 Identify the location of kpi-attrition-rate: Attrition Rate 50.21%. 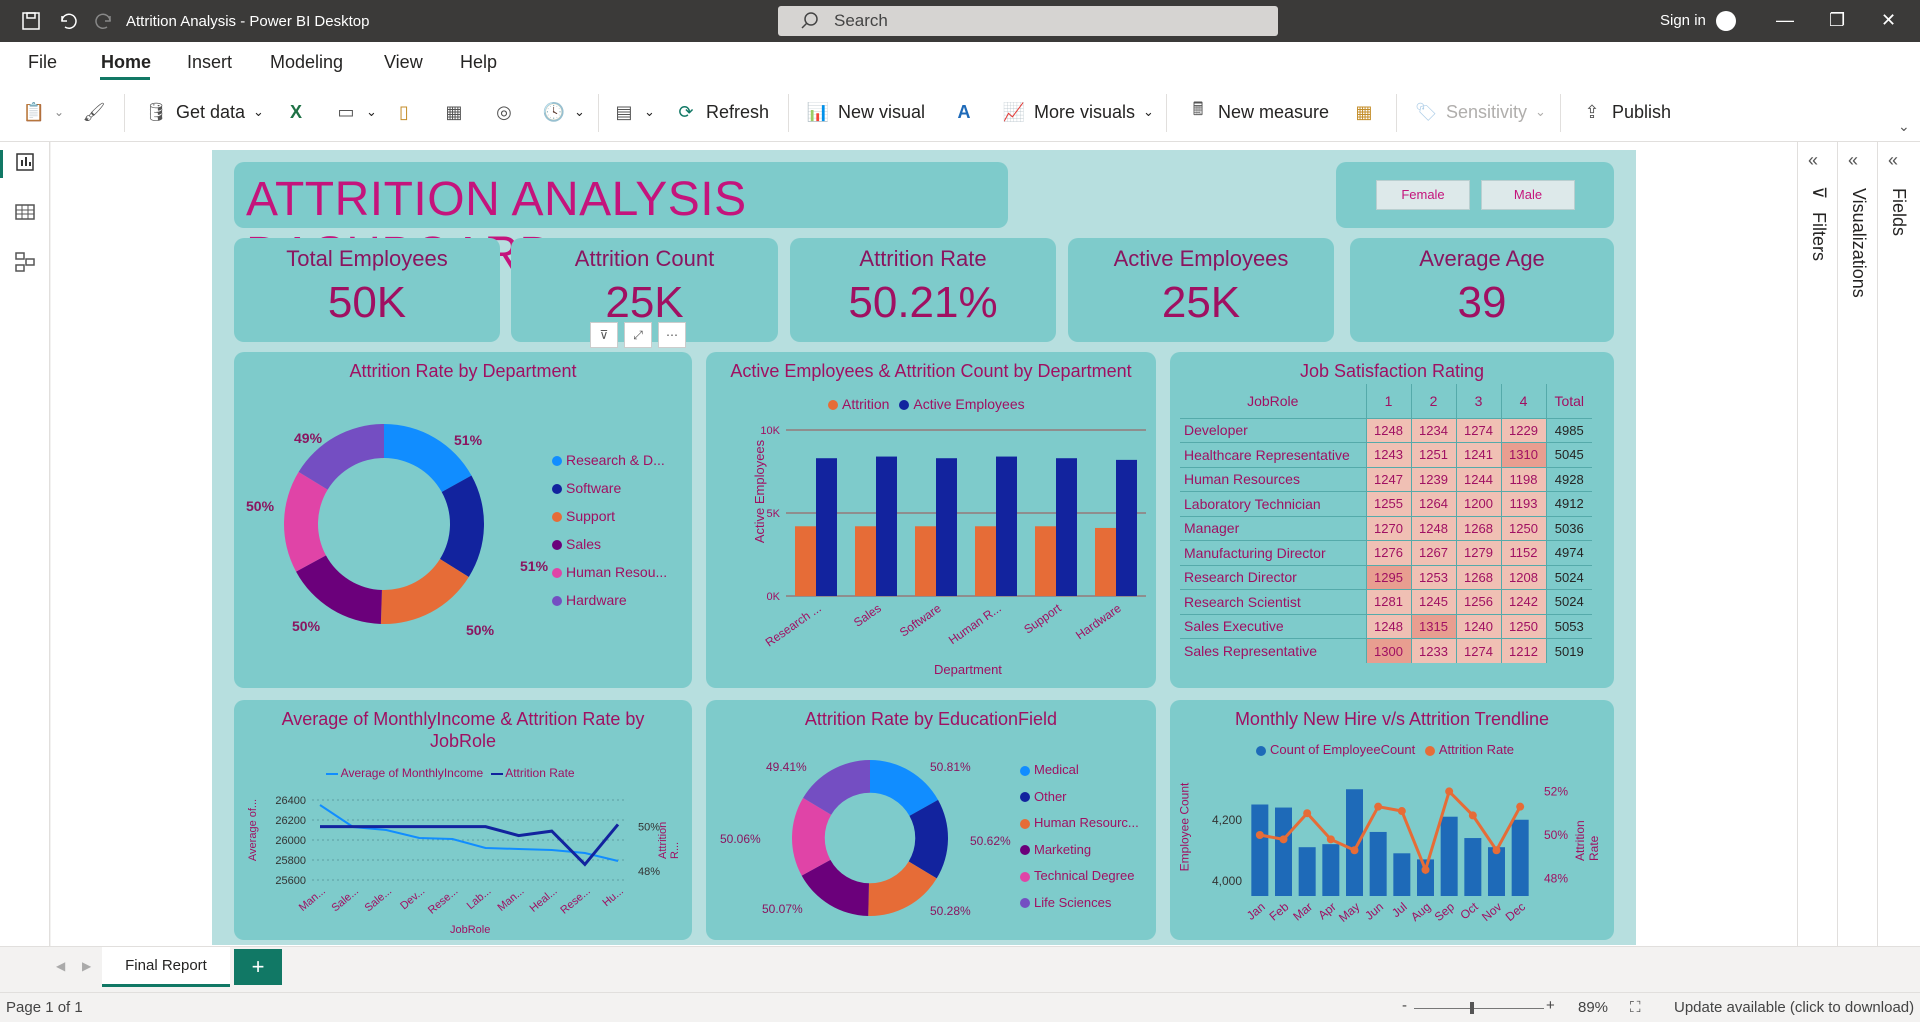
(923, 290).